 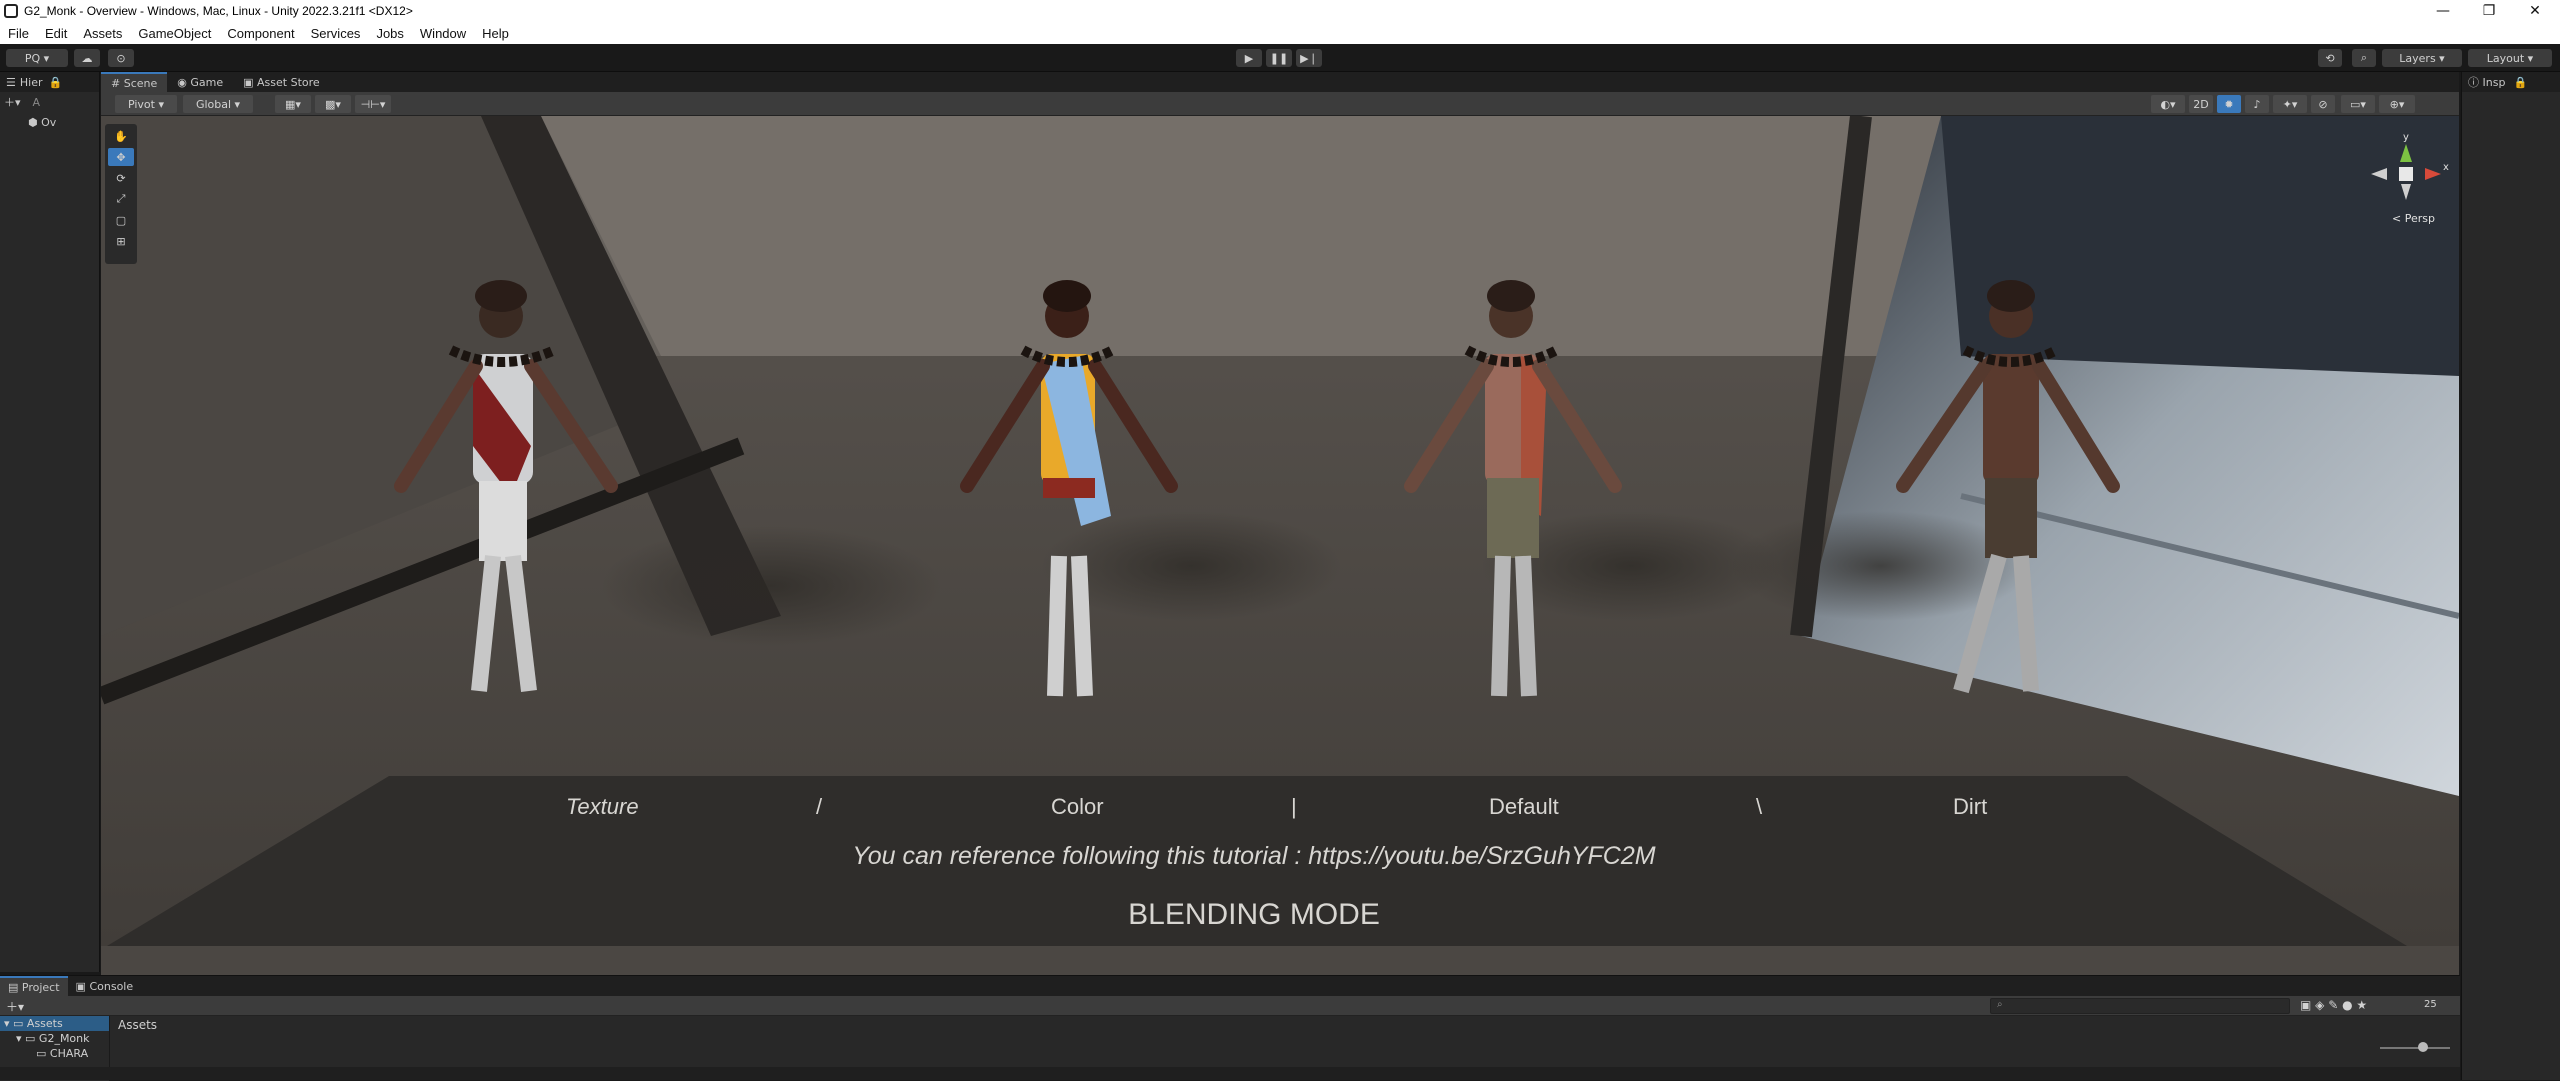 I want to click on tree-item: ▾ ▭ Assets, so click(x=54, y=1023).